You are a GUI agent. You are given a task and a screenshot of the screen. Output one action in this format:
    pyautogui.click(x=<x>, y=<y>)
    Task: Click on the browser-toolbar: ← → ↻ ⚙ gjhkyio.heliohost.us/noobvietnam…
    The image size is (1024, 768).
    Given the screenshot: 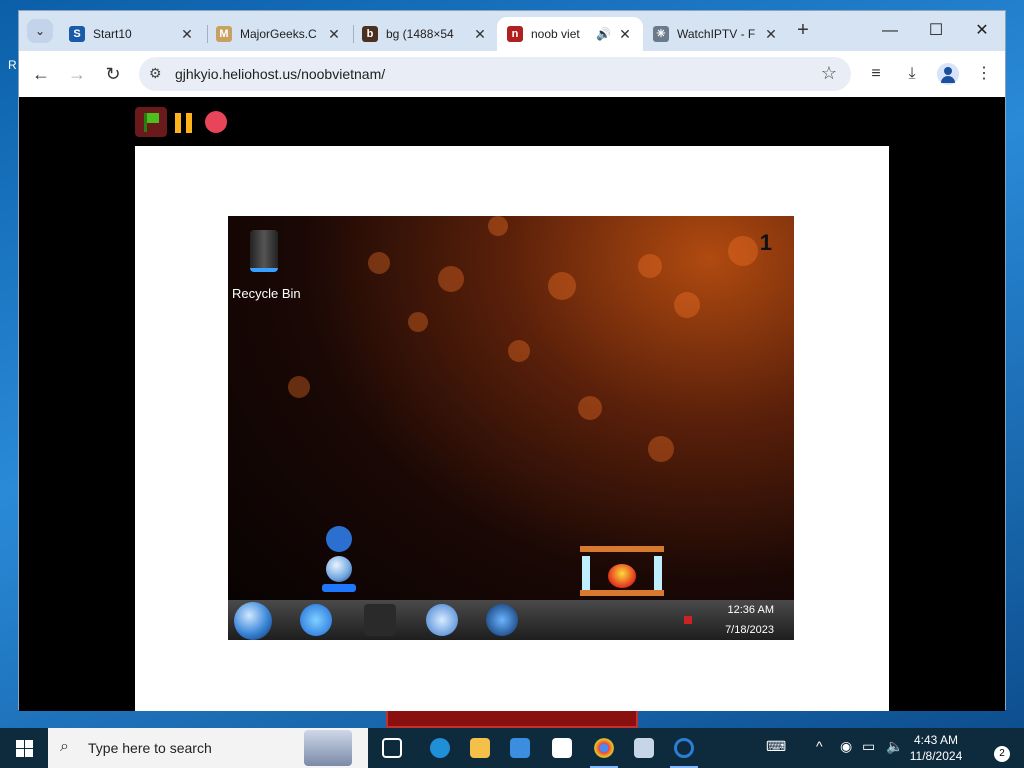 What is the action you would take?
    pyautogui.click(x=512, y=74)
    